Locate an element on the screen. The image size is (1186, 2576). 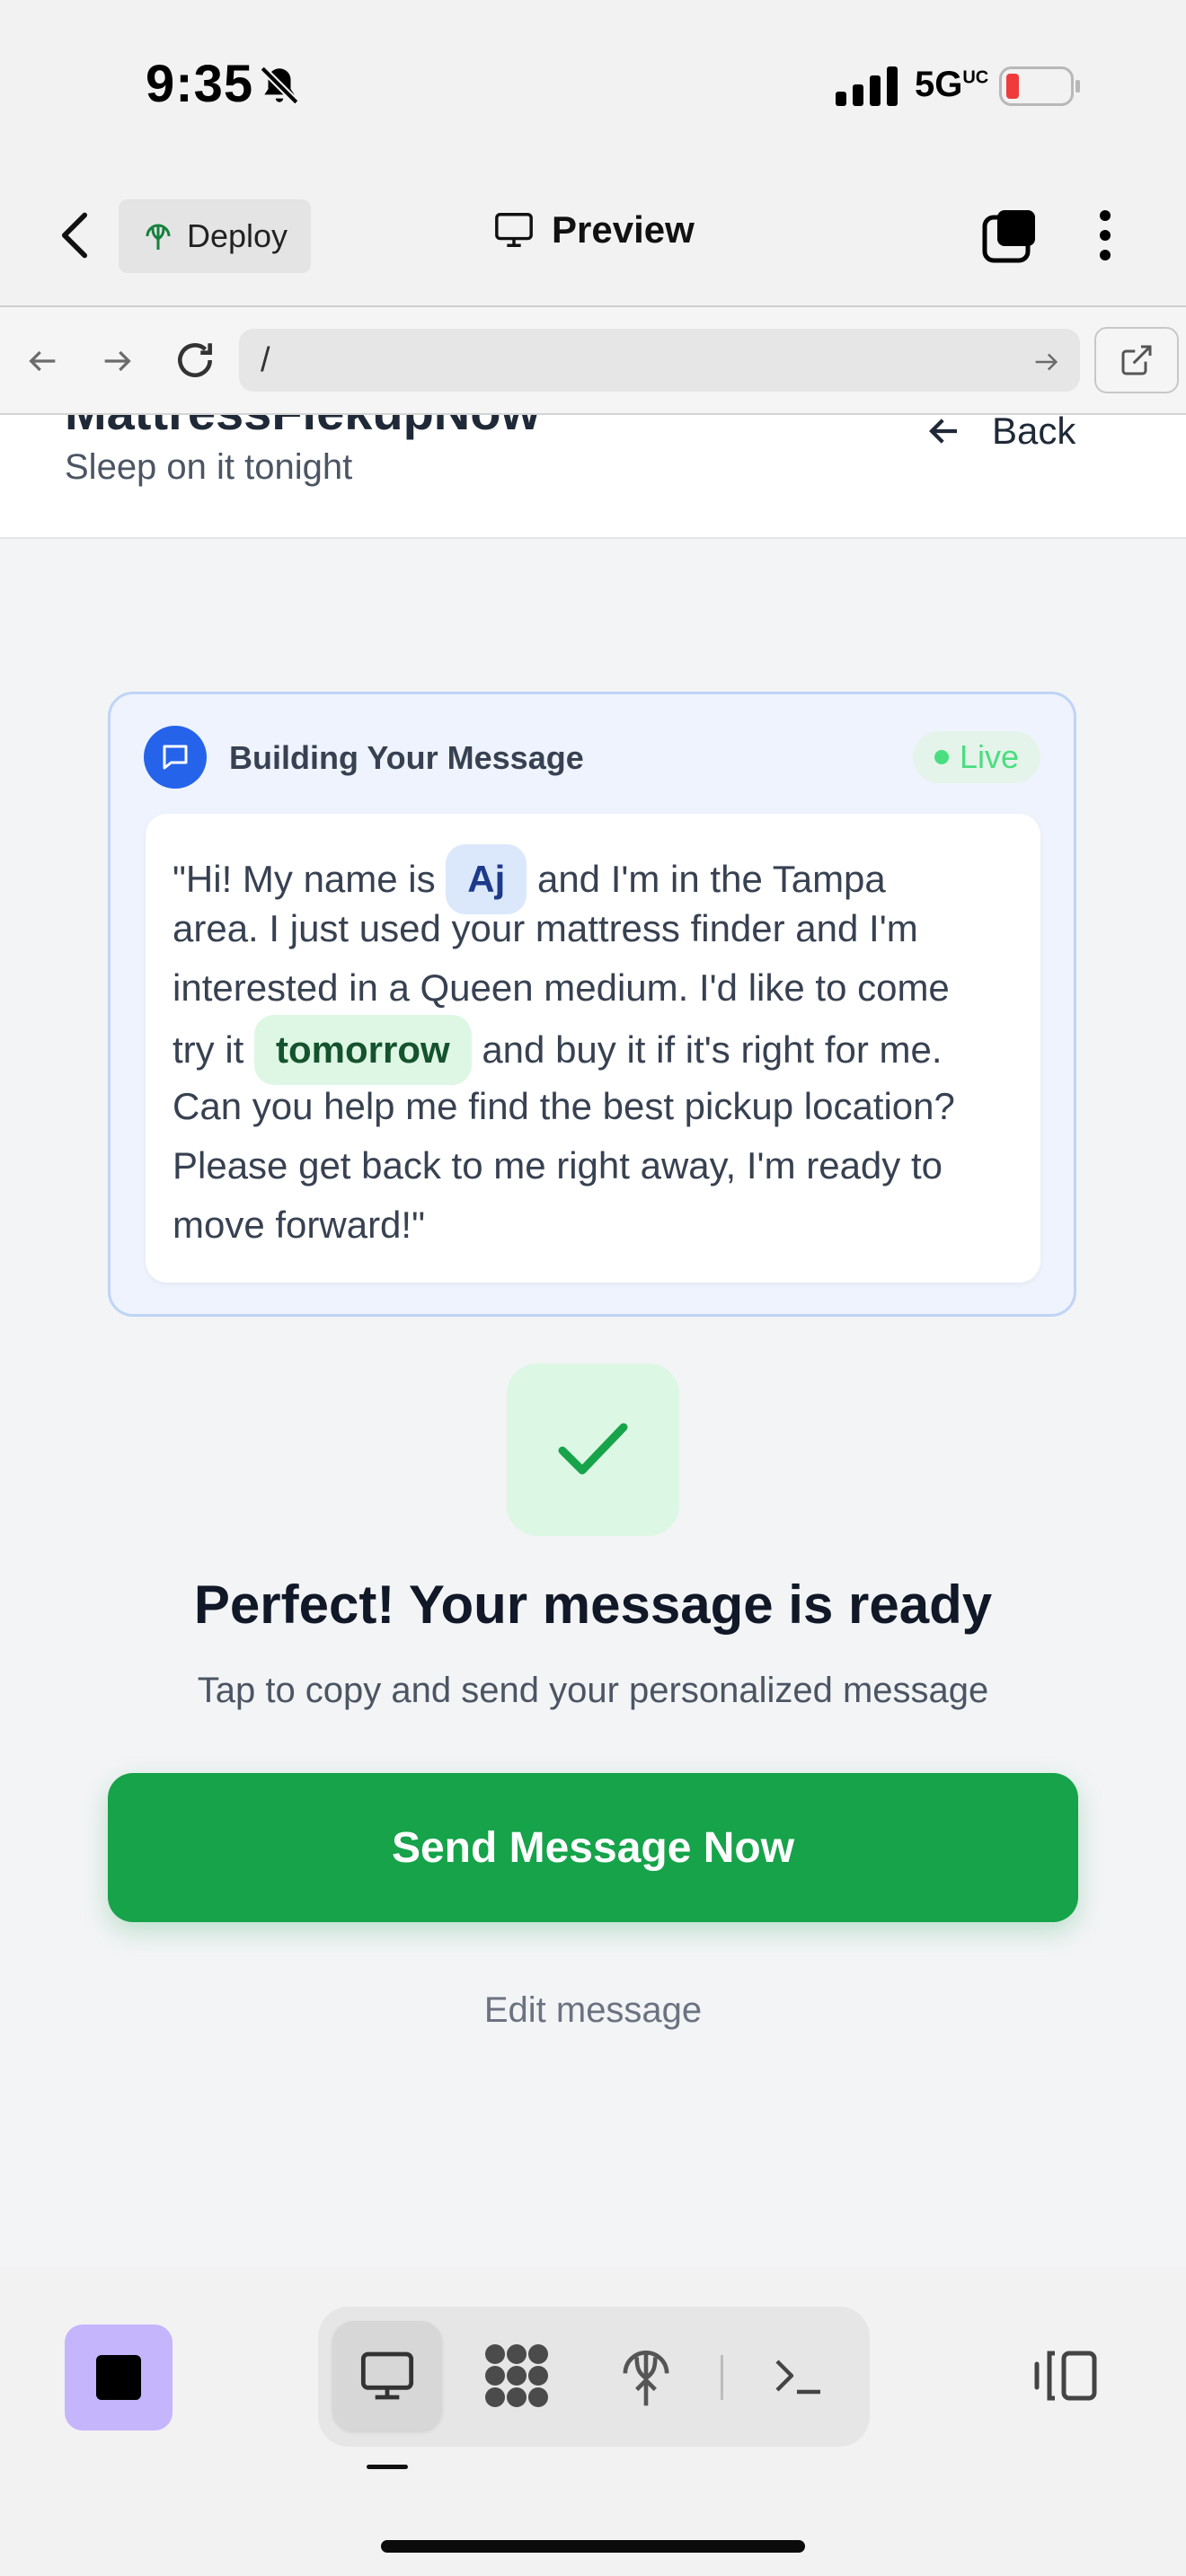
live-badge: Live is located at coordinates (976, 757).